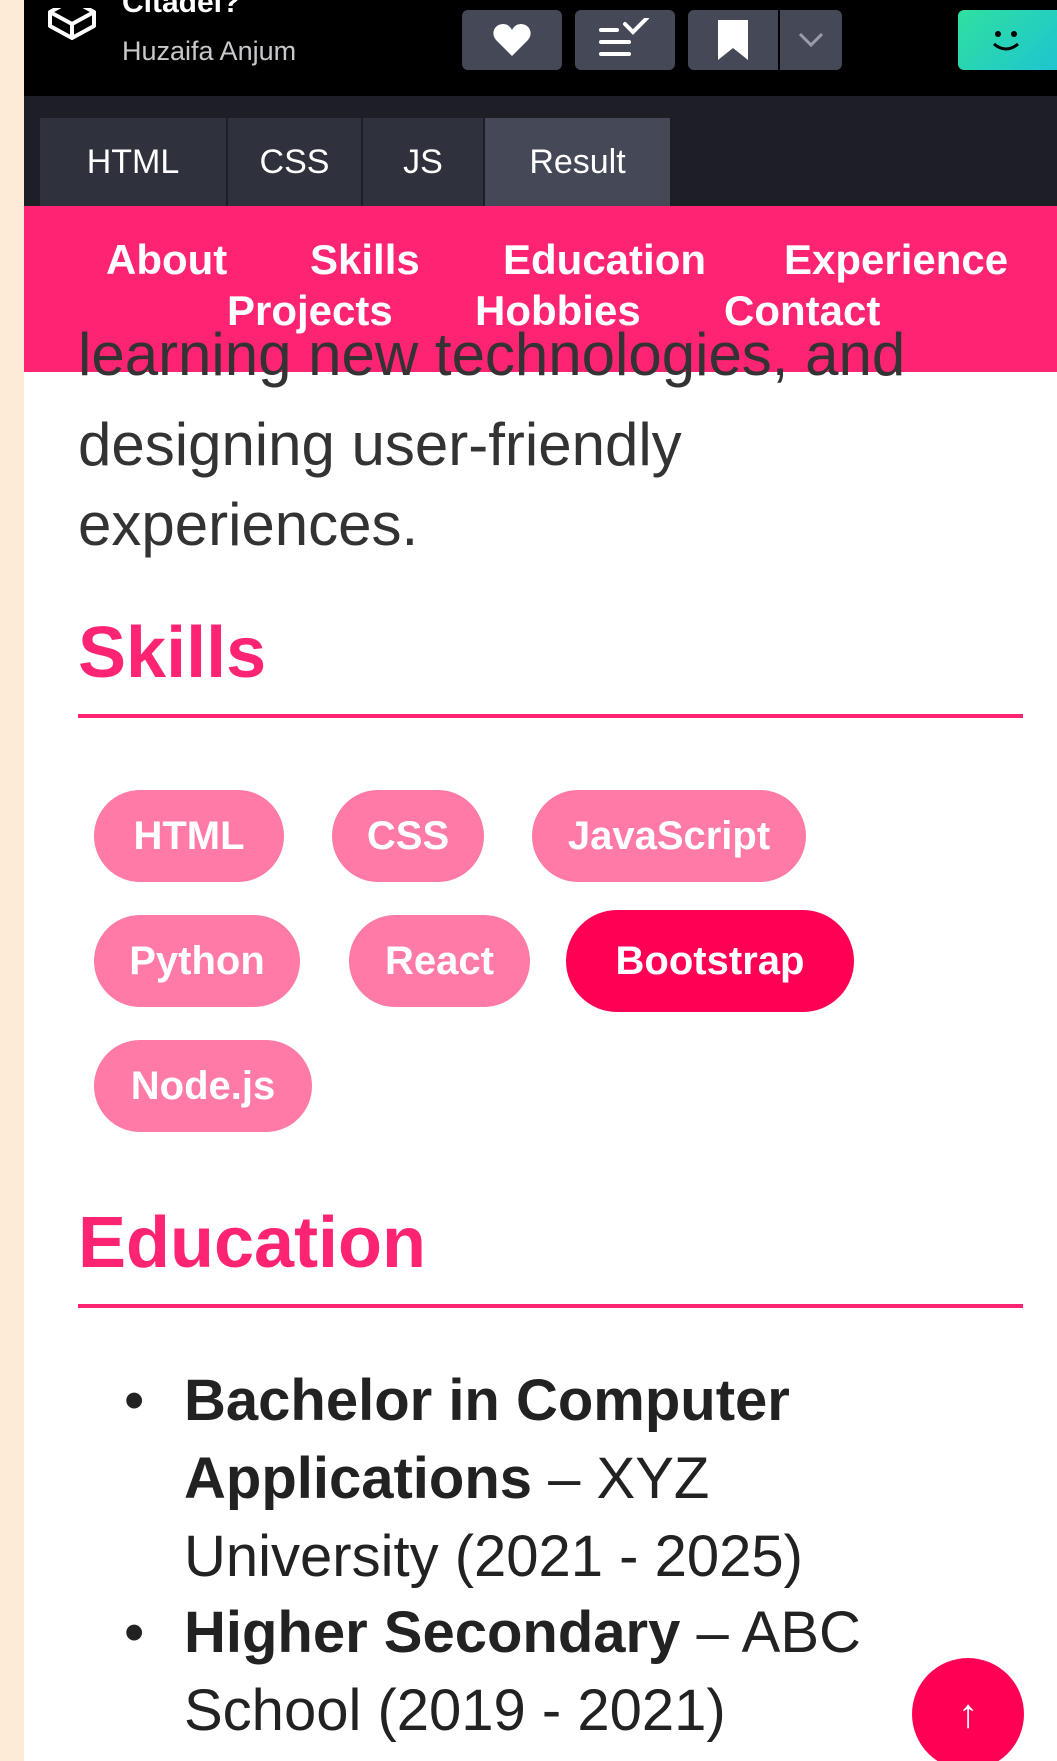  Describe the element at coordinates (209, 51) in the screenshot. I see `pen-author: Huzaifa Anjum` at that location.